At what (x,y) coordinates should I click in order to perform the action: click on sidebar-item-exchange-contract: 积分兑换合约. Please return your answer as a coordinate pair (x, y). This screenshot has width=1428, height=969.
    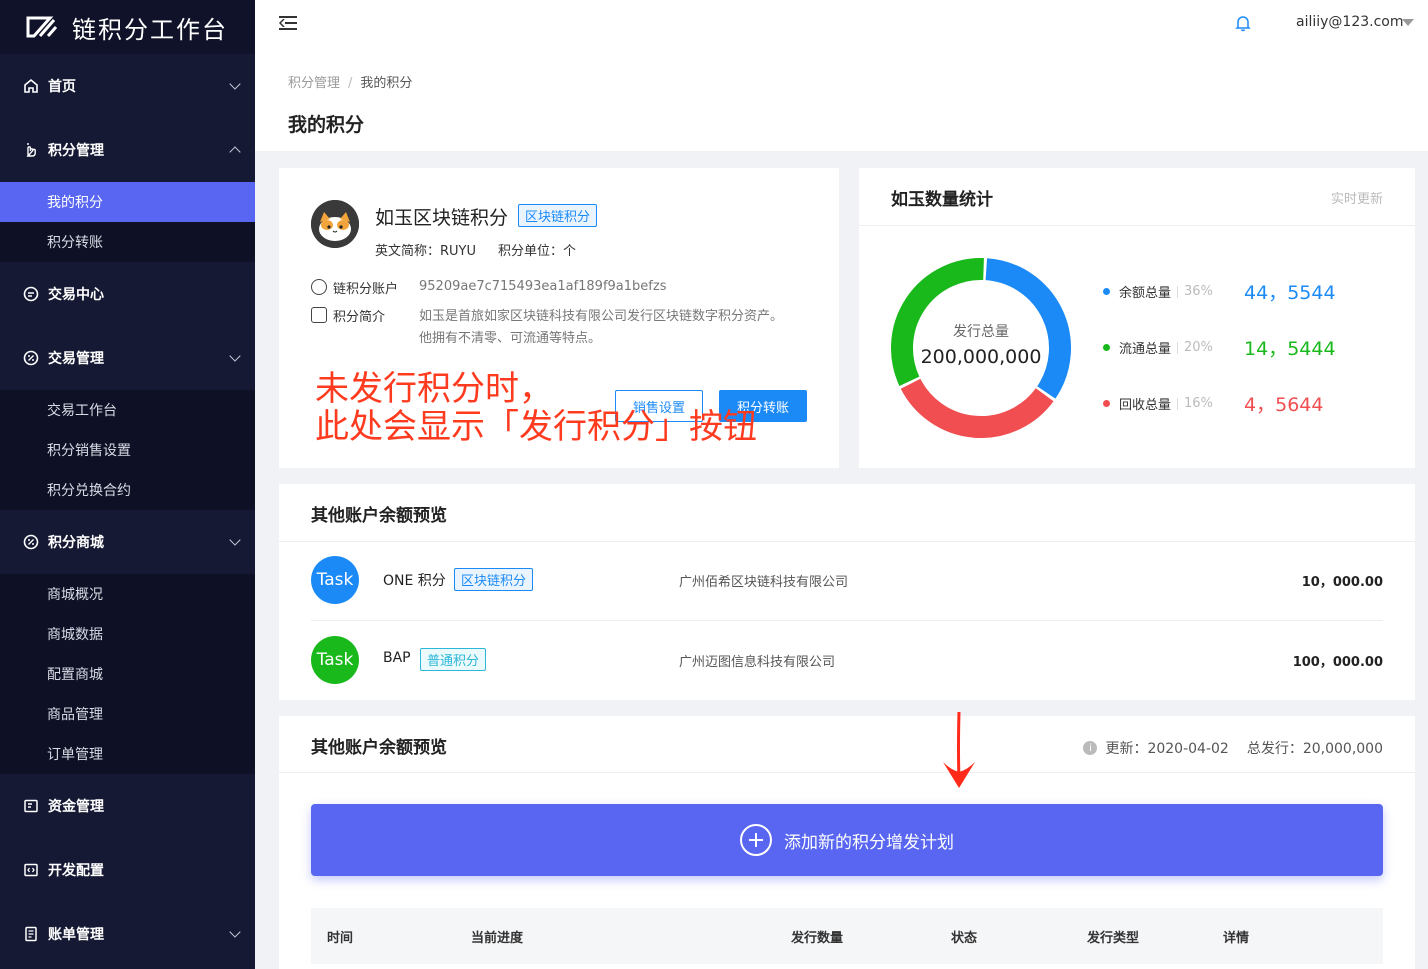
    Looking at the image, I should click on (127, 490).